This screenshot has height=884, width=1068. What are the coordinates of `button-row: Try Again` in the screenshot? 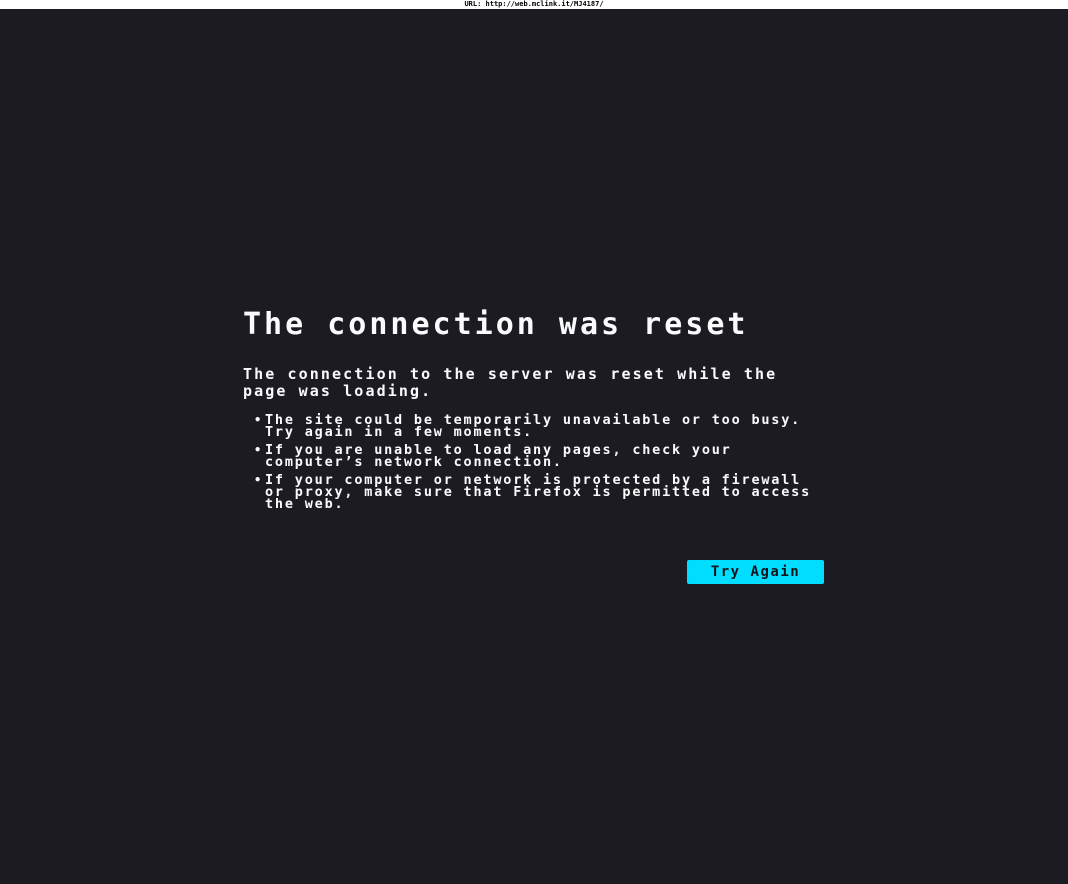 It's located at (755, 572).